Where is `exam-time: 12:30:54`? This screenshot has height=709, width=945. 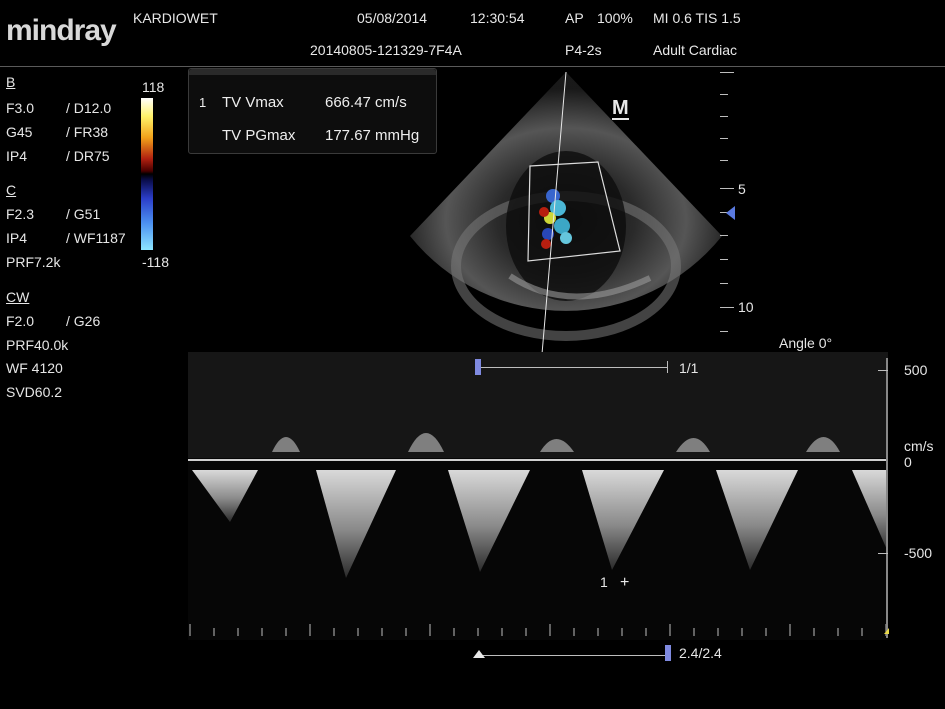 exam-time: 12:30:54 is located at coordinates (497, 18).